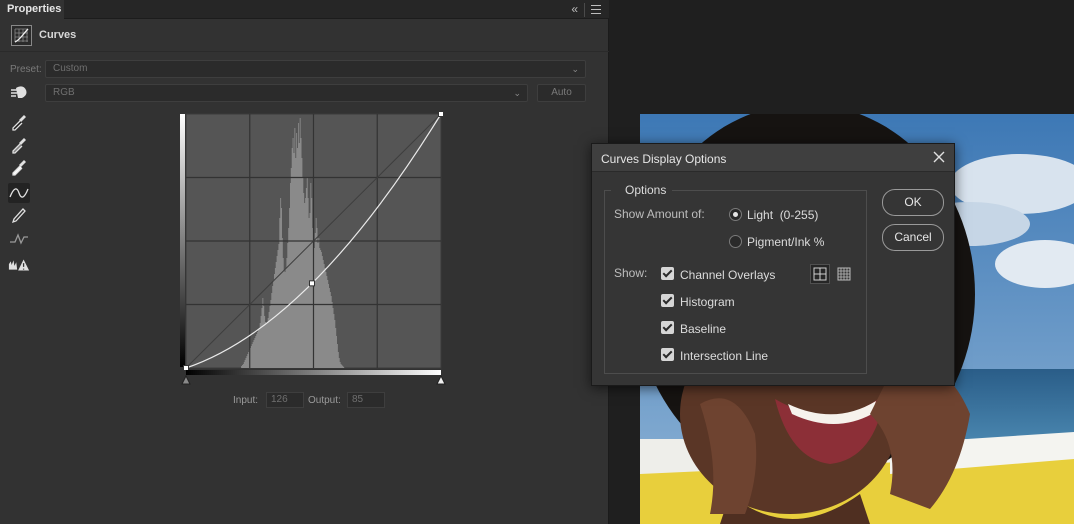  I want to click on input-label: Input:, so click(246, 400).